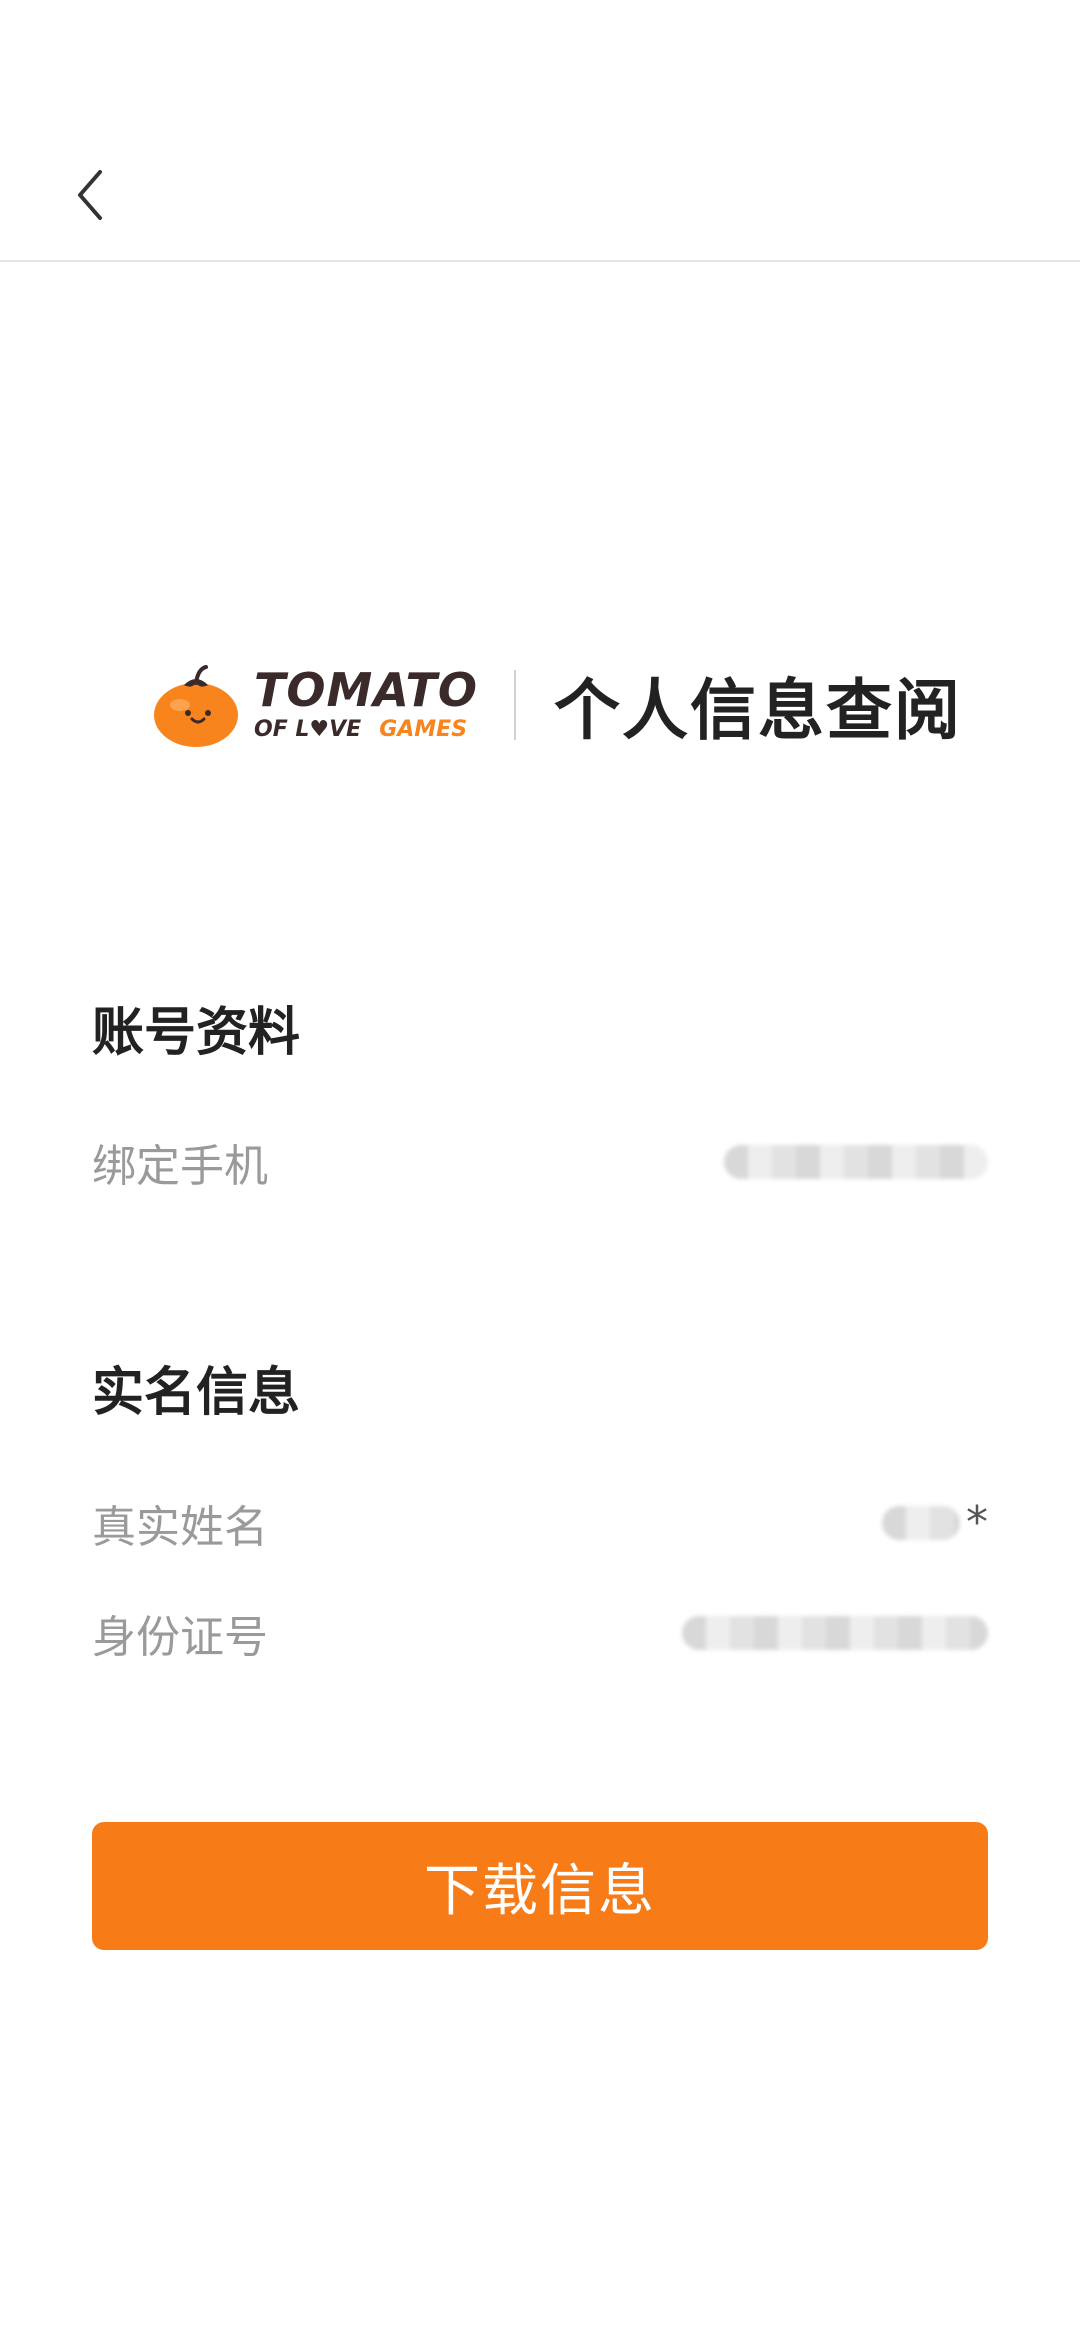 This screenshot has height=2340, width=1080. What do you see at coordinates (977, 1522) in the screenshot?
I see `real-name-suffix: *` at bounding box center [977, 1522].